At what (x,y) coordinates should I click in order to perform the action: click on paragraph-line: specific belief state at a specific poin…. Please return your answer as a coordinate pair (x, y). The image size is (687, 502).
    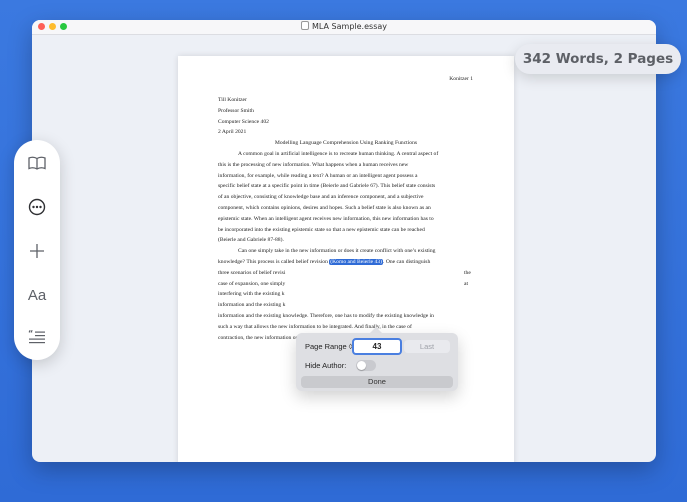
    Looking at the image, I should click on (327, 186).